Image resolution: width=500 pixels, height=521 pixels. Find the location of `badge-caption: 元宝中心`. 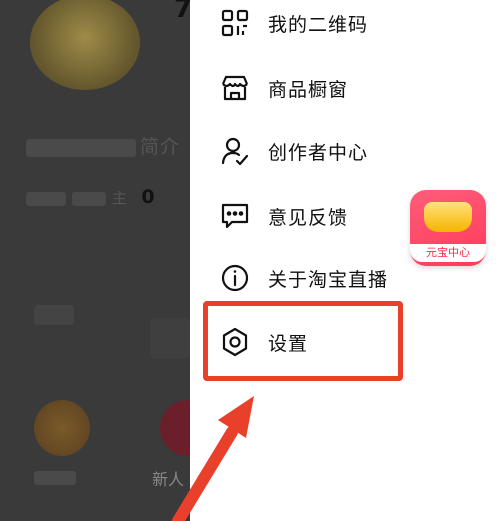

badge-caption: 元宝中心 is located at coordinates (448, 253).